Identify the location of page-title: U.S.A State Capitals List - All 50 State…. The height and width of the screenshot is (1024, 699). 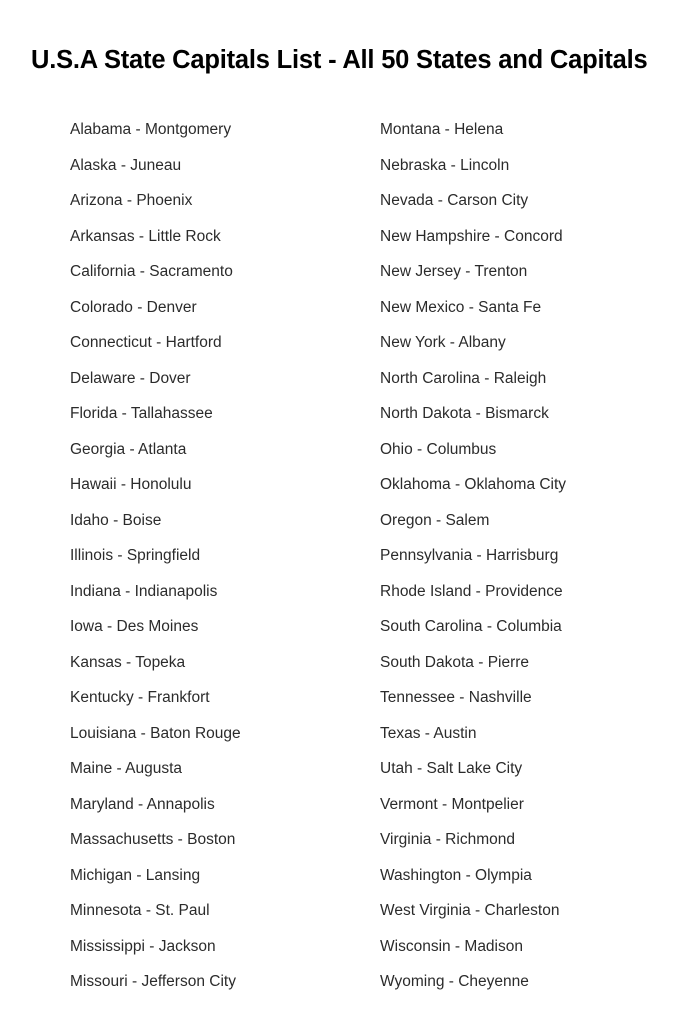
(339, 60).